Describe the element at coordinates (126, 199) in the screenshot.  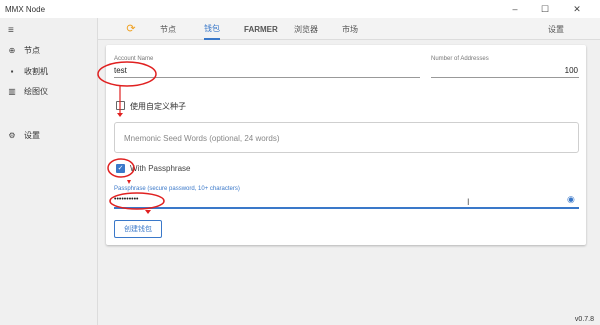
I see `passphrase-input: ••••••••••` at that location.